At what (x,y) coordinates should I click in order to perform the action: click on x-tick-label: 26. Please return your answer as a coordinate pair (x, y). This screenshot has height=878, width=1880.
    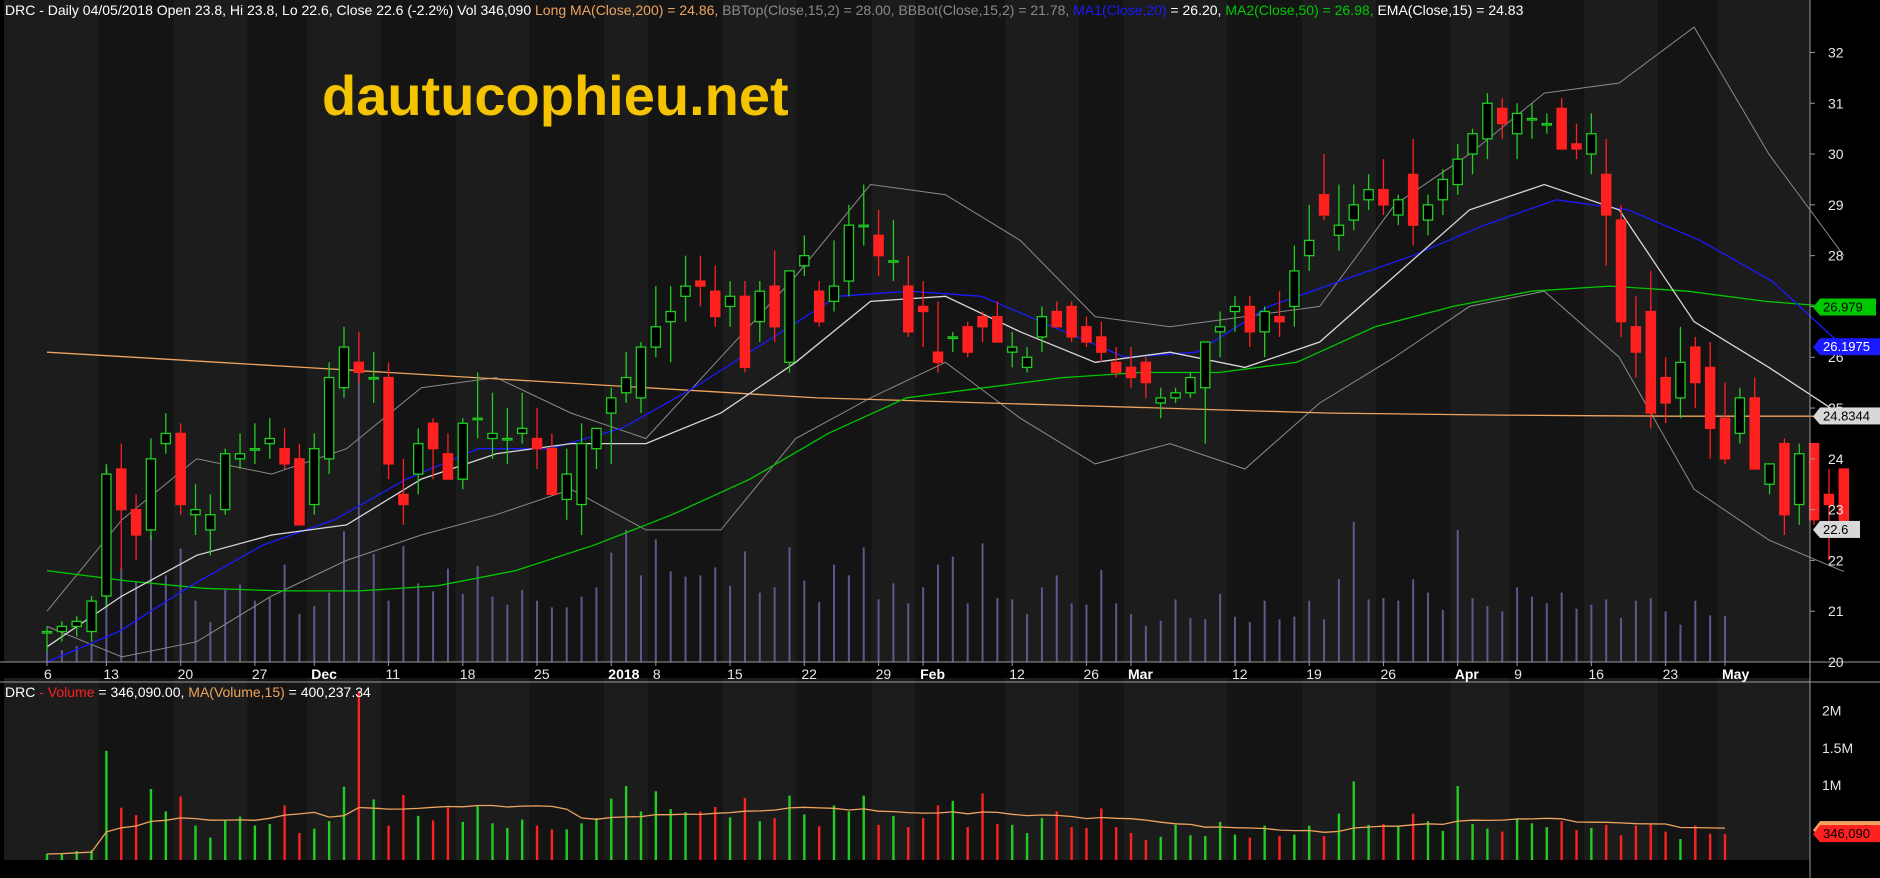
    Looking at the image, I should click on (1091, 674).